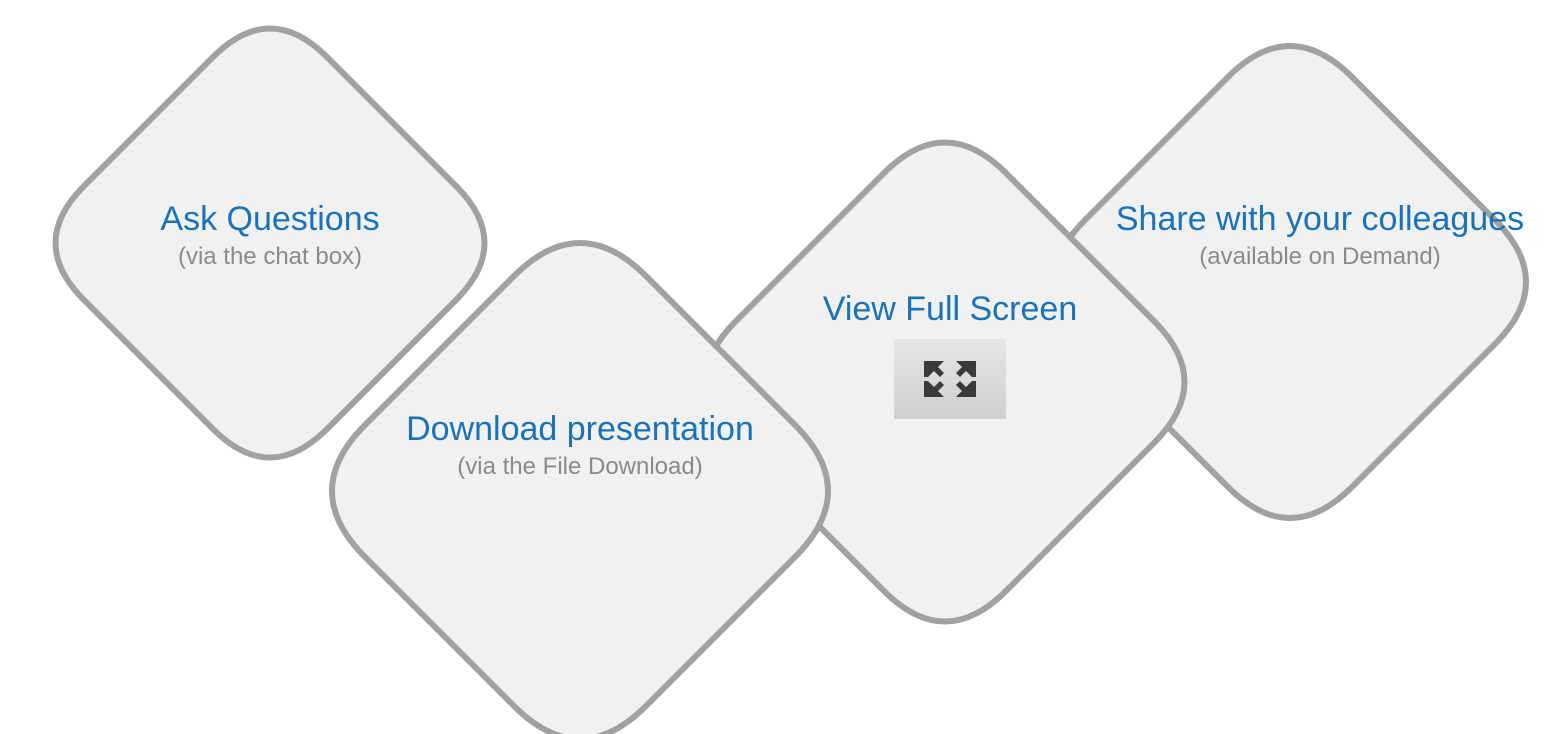  I want to click on view-full-screen-label: View Full Screen, so click(950, 355).